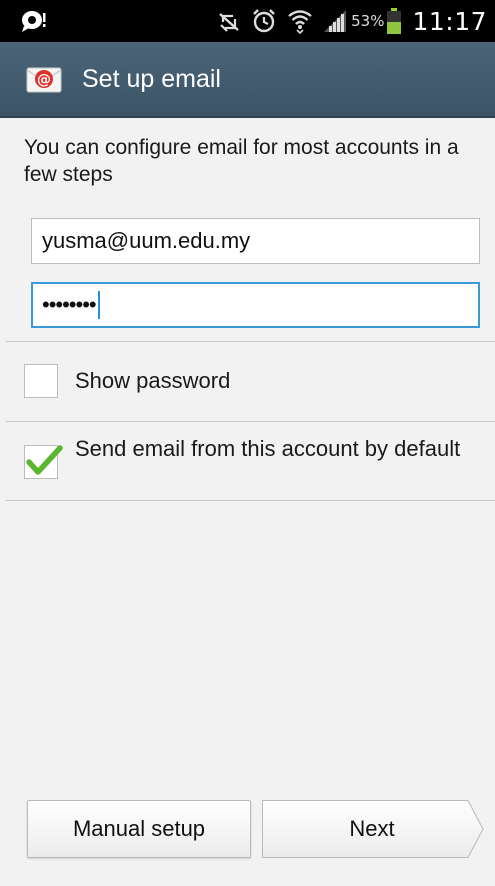 This screenshot has height=886, width=495. I want to click on chat-bubble-icon, so click(34, 21).